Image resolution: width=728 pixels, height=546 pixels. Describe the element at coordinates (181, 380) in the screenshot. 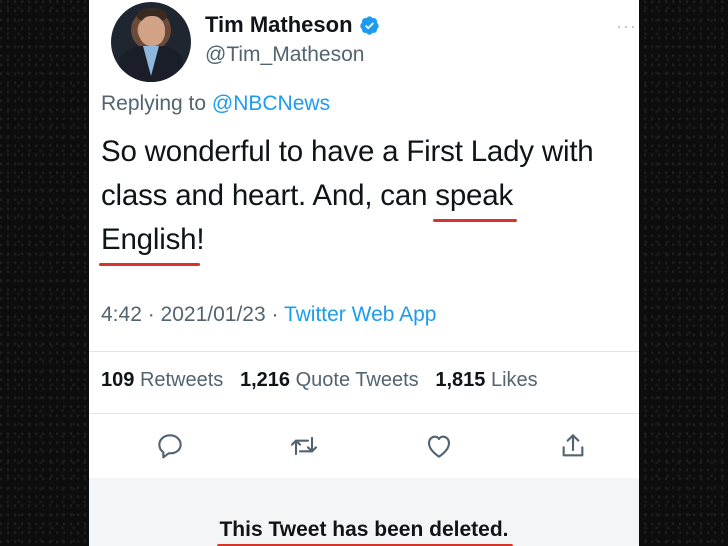

I see `retweets-label: Retweets` at that location.